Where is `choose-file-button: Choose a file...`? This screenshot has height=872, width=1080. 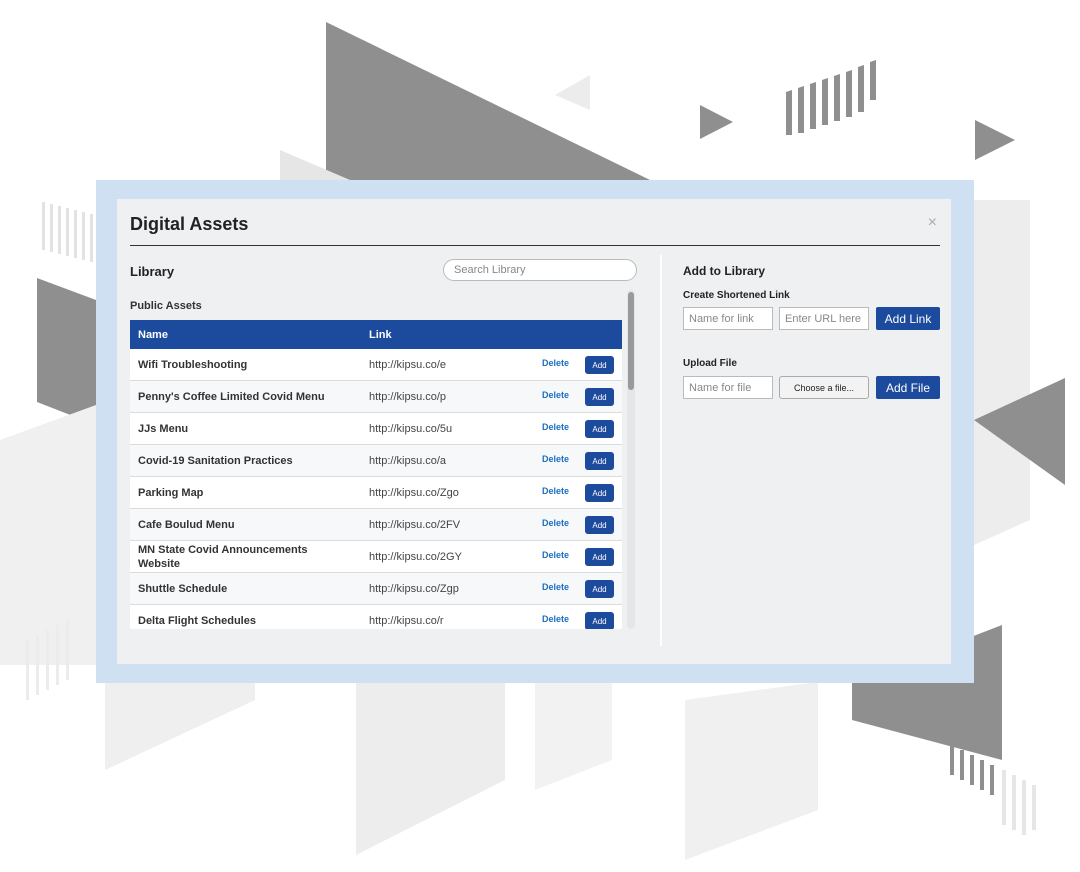
choose-file-button: Choose a file... is located at coordinates (824, 387).